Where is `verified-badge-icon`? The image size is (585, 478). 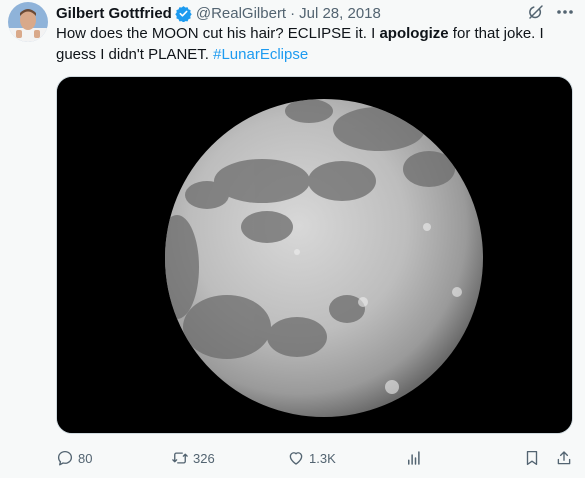 verified-badge-icon is located at coordinates (183, 13).